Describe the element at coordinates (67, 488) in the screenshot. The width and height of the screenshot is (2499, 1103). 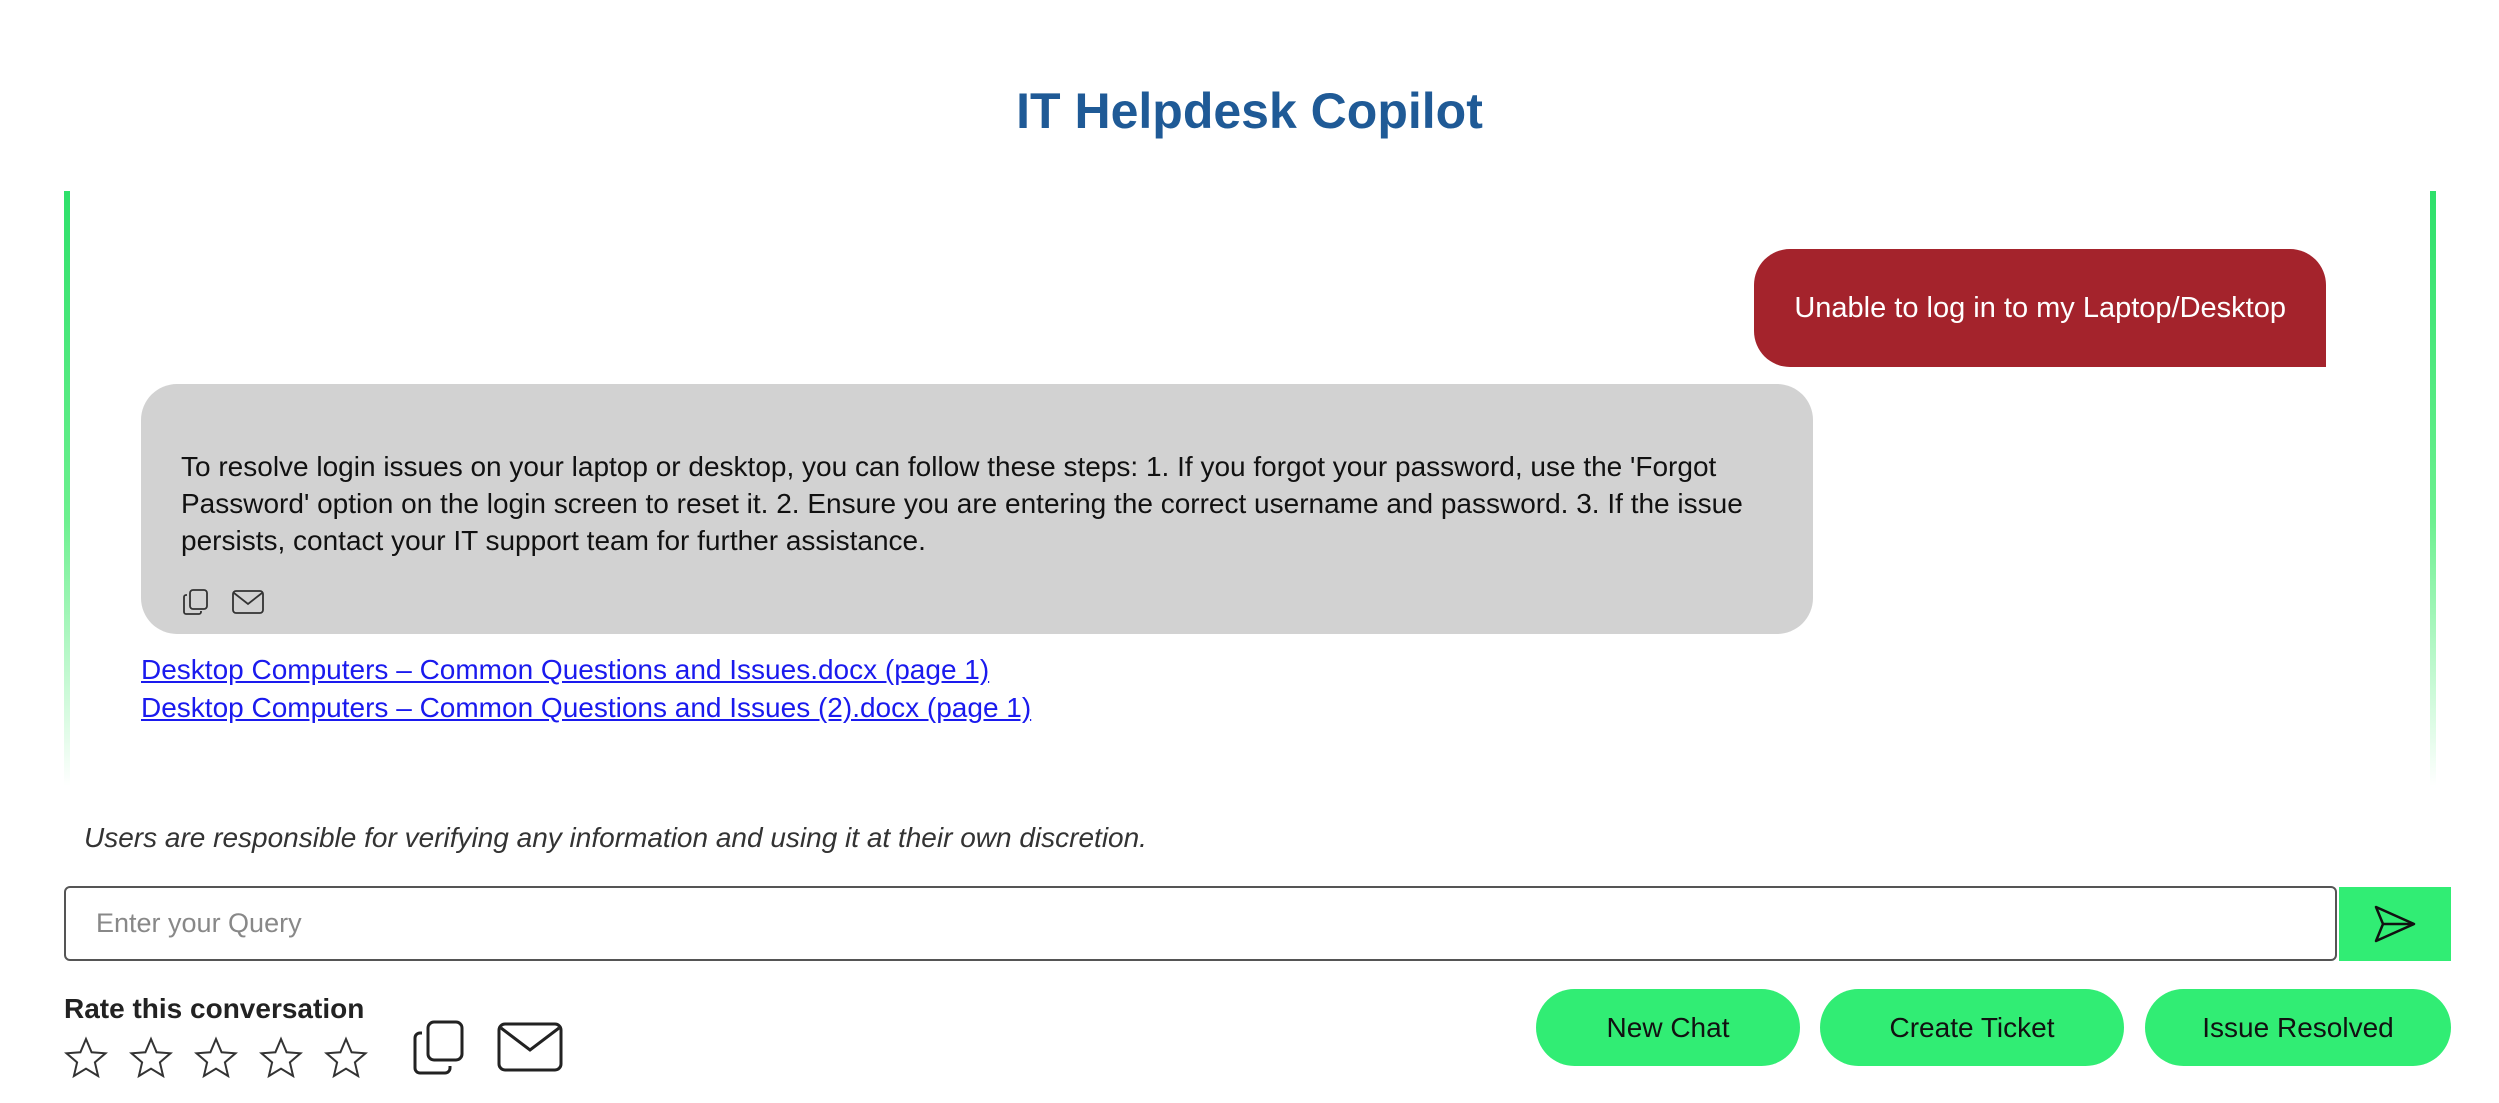
I see `chat-border-left` at that location.